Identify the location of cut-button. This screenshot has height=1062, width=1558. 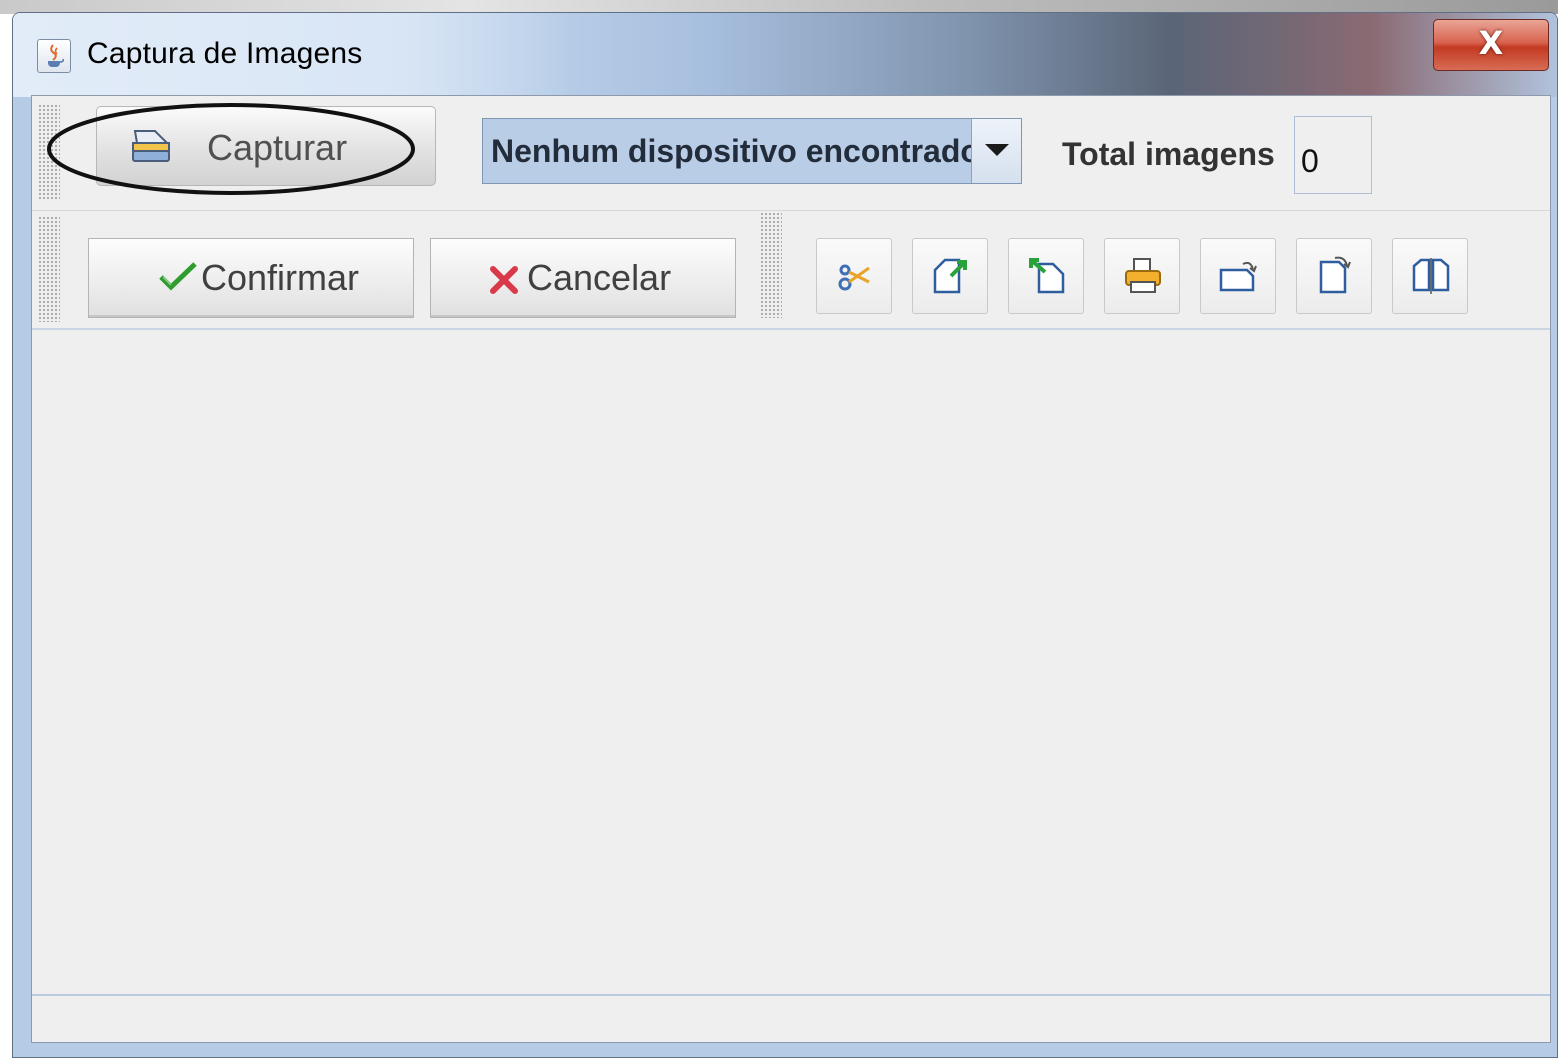
(854, 276).